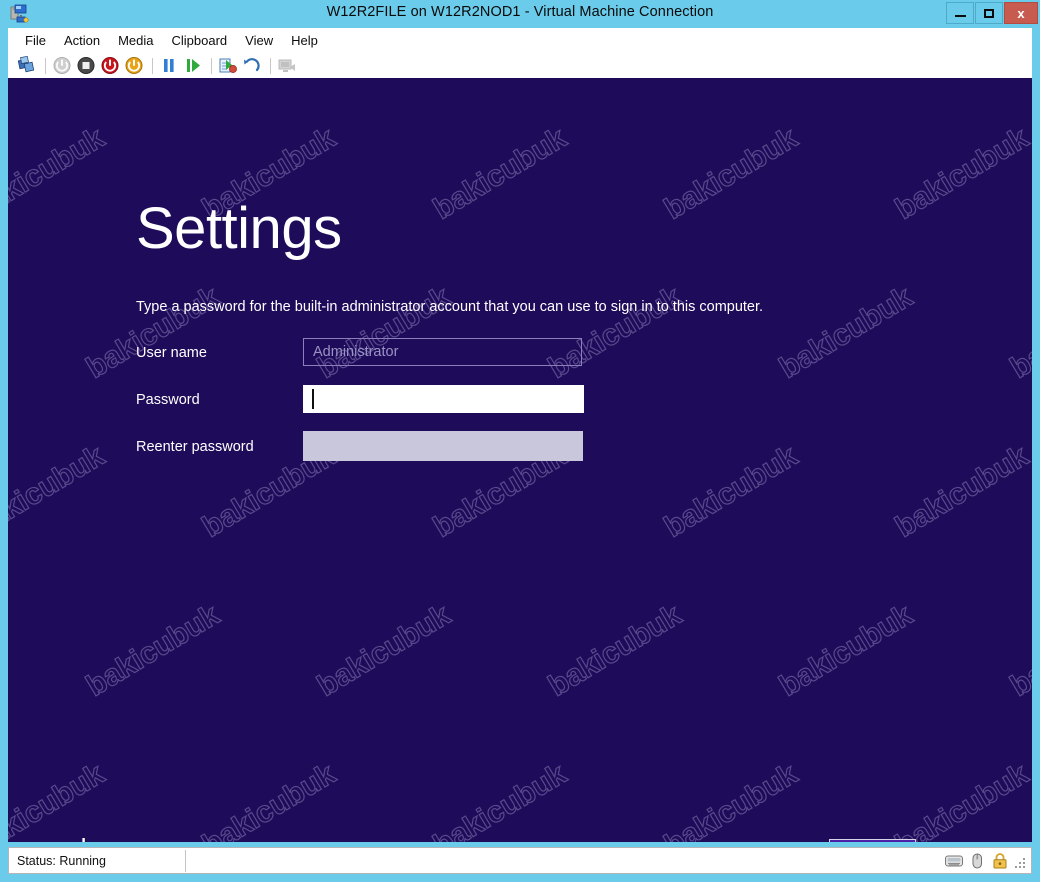 Image resolution: width=1040 pixels, height=882 pixels. Describe the element at coordinates (977, 861) in the screenshot. I see `mouse-icon` at that location.